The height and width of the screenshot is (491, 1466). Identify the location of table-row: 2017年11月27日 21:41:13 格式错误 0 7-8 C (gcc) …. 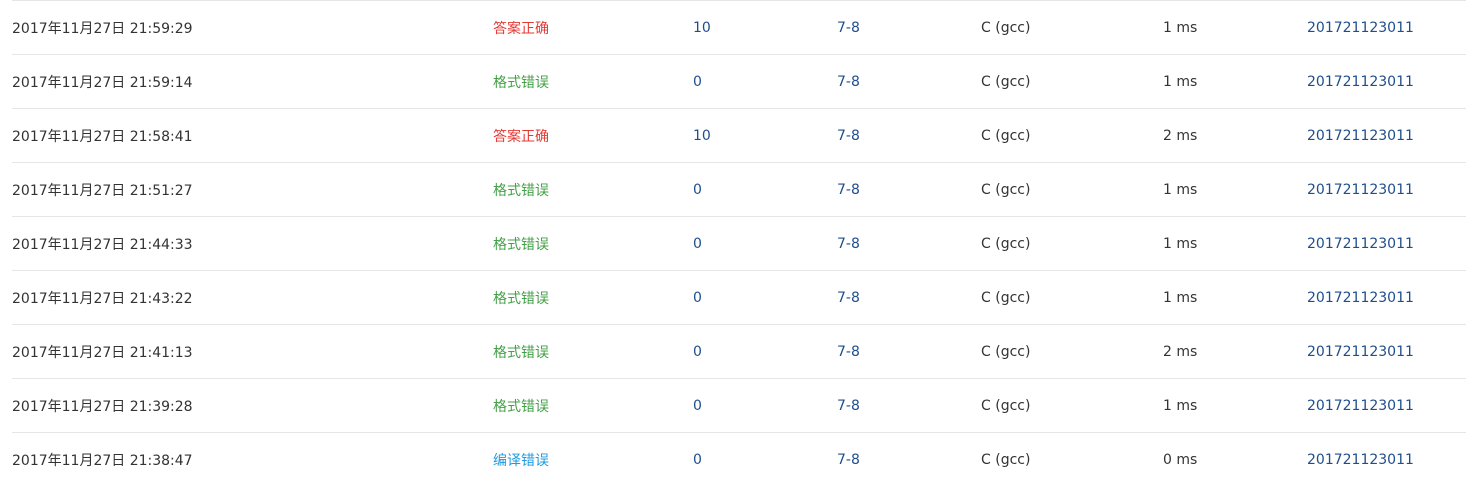
(739, 351).